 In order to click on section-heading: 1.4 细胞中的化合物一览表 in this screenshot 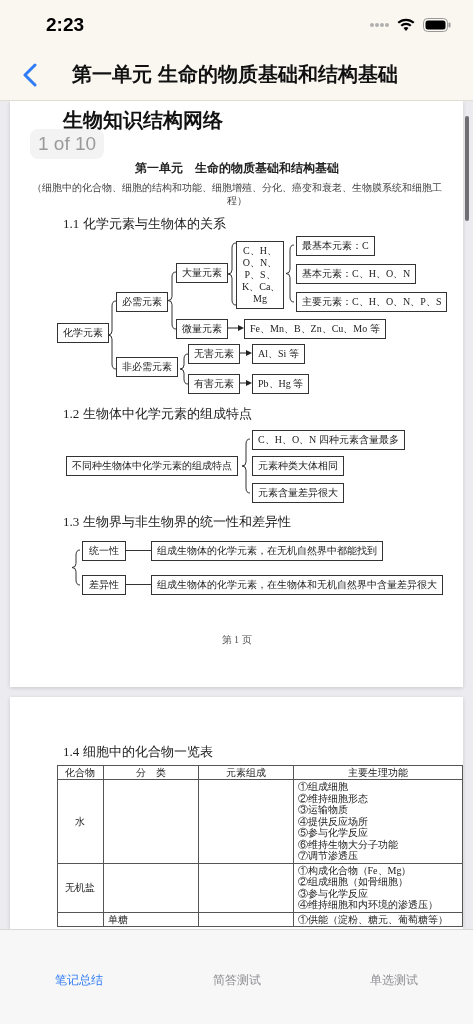, I will do `click(138, 751)`.